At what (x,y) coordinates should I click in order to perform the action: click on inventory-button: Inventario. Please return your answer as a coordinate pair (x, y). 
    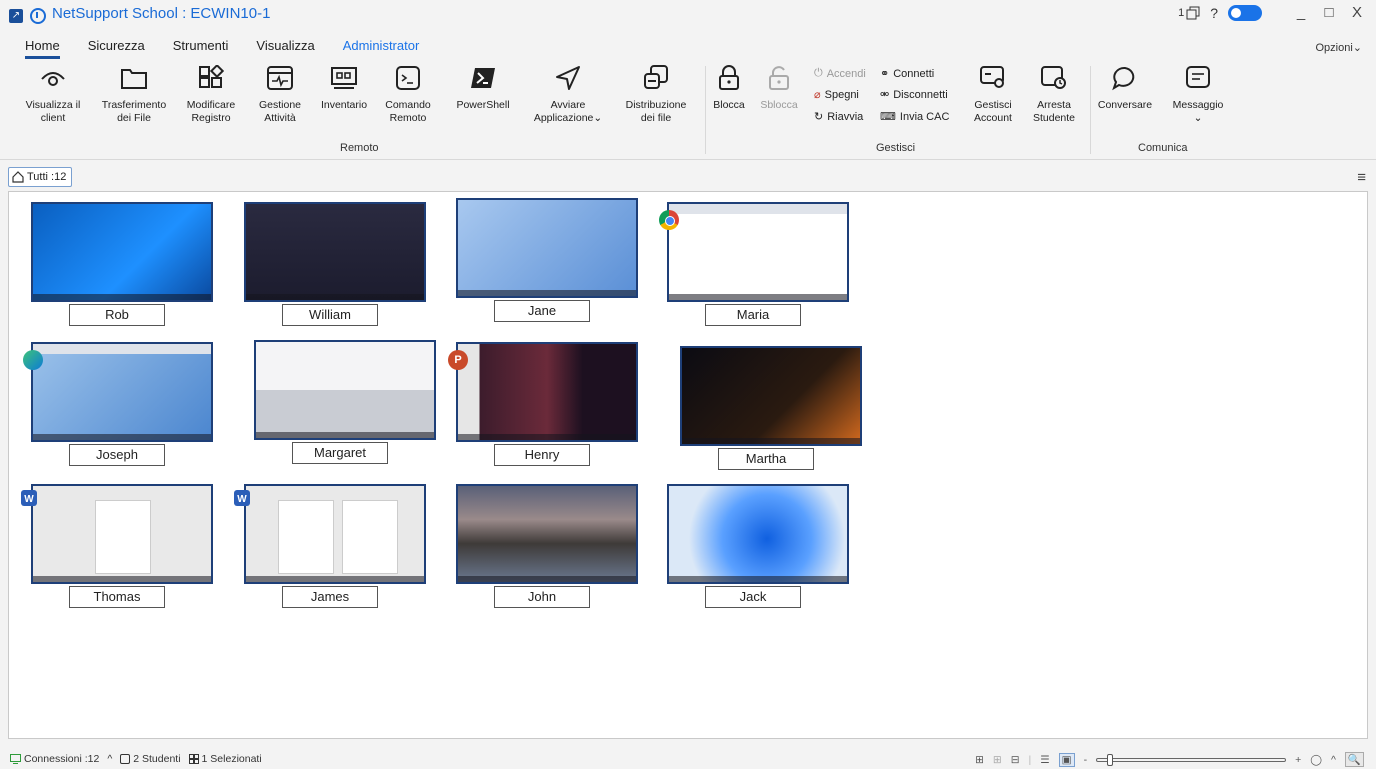
    Looking at the image, I should click on (344, 87).